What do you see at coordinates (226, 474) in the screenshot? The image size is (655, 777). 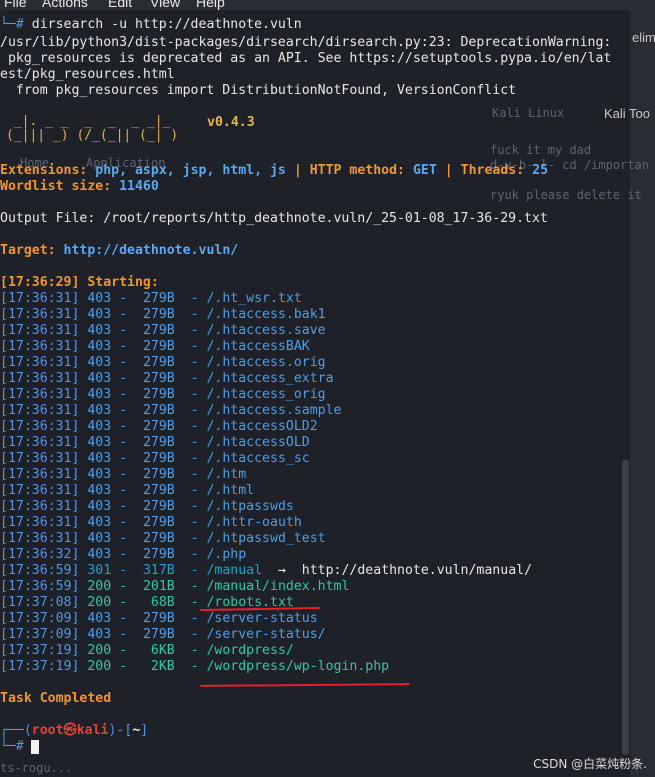 I see `result-path: /.htm` at bounding box center [226, 474].